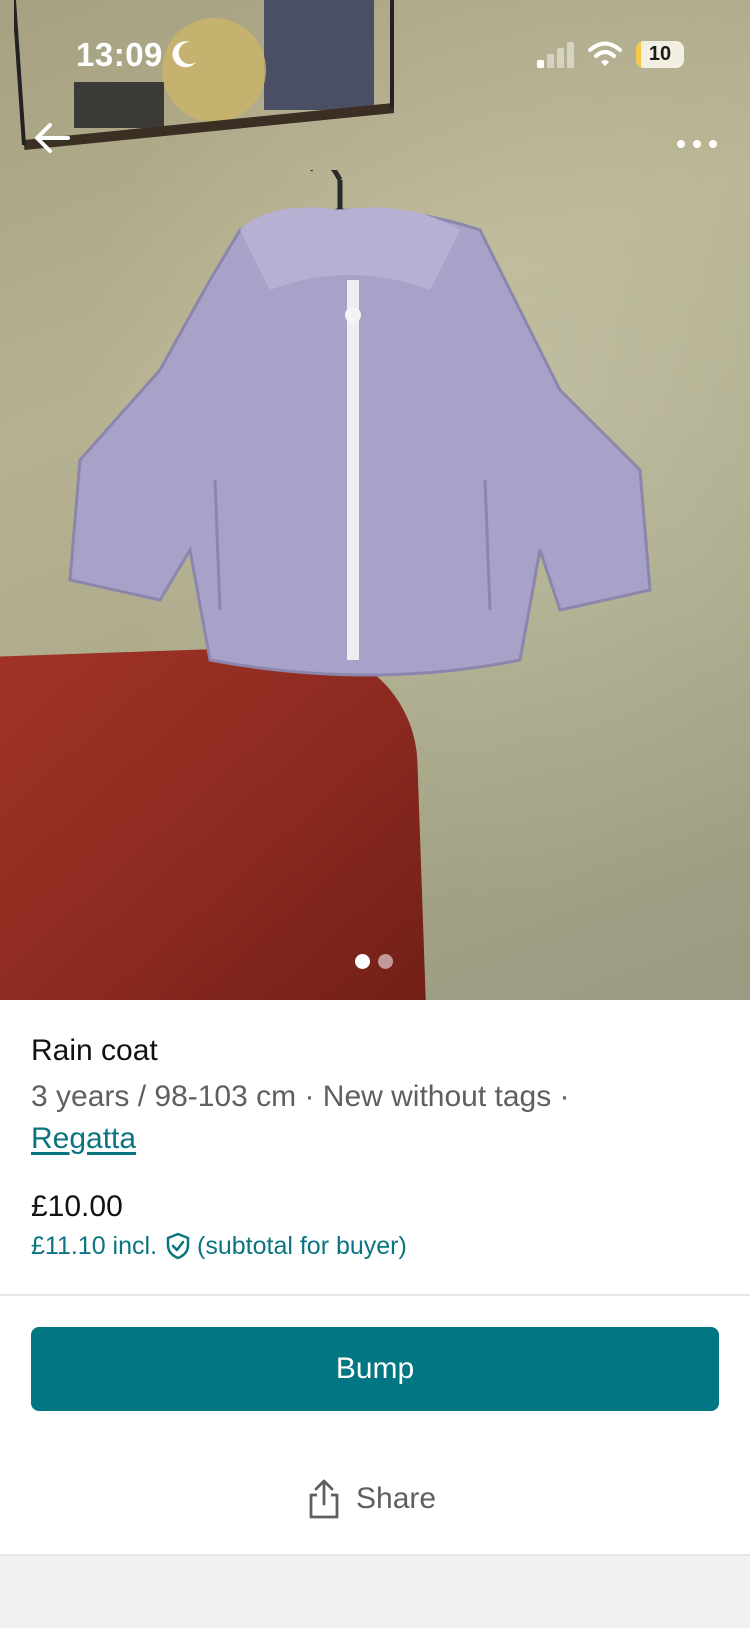  What do you see at coordinates (178, 1246) in the screenshot?
I see `shield-check-icon` at bounding box center [178, 1246].